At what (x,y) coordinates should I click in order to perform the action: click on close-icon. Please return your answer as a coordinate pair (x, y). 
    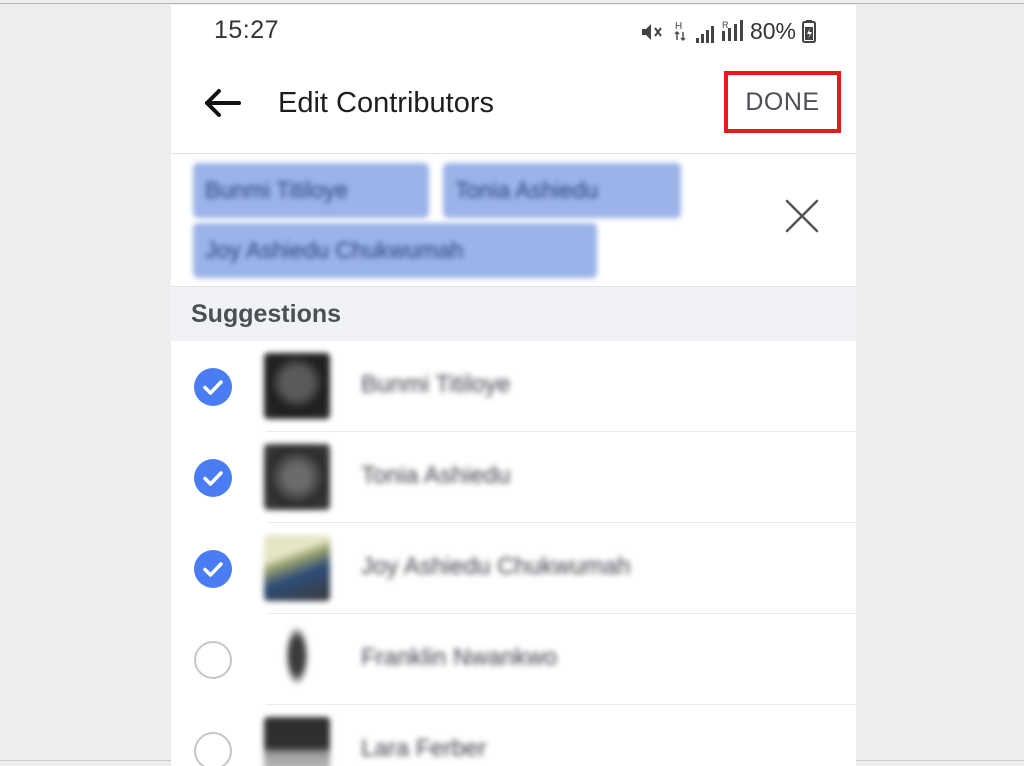
    Looking at the image, I should click on (802, 216).